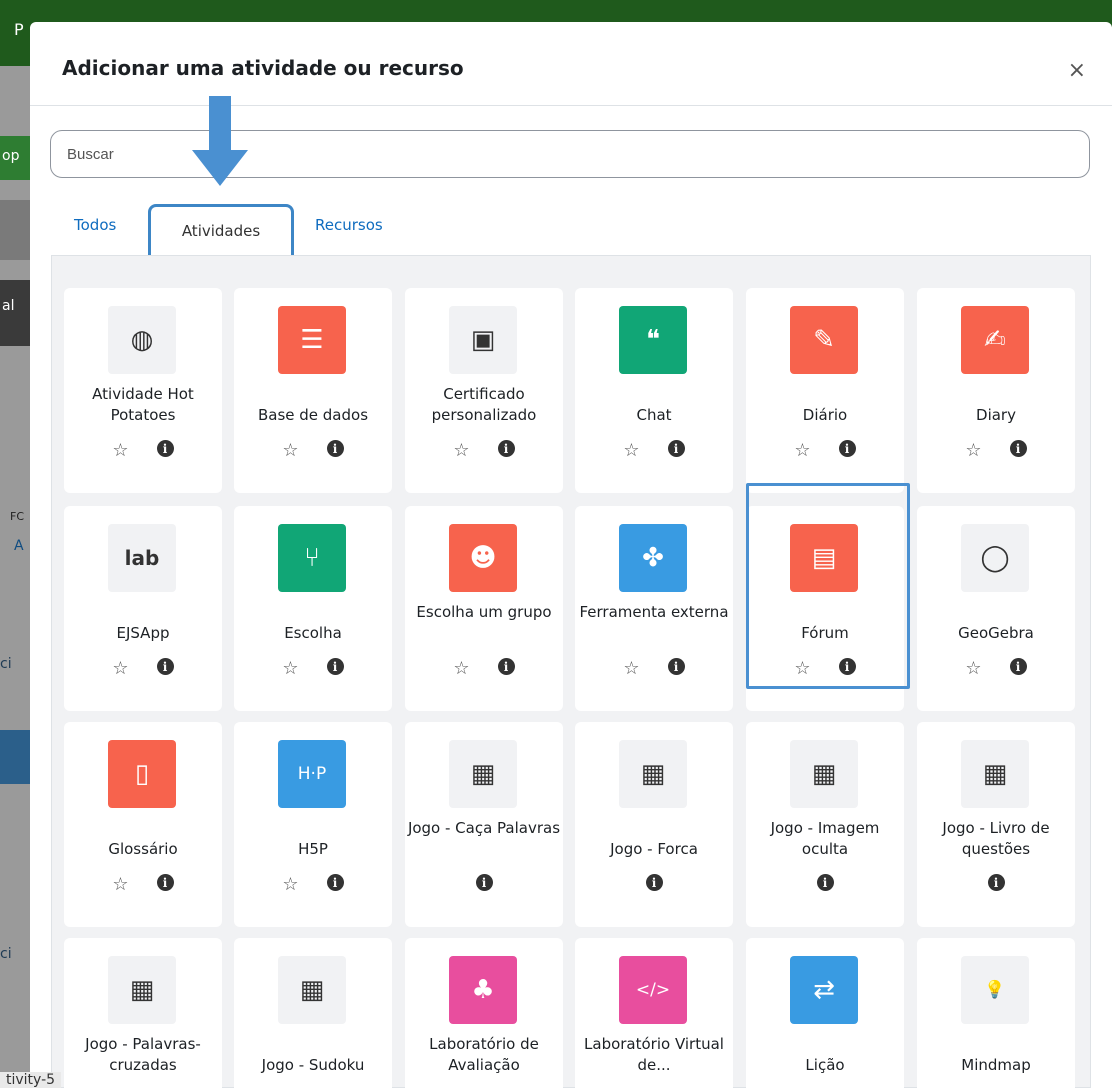  Describe the element at coordinates (653, 990) in the screenshot. I see `vpl-icon: </>` at that location.